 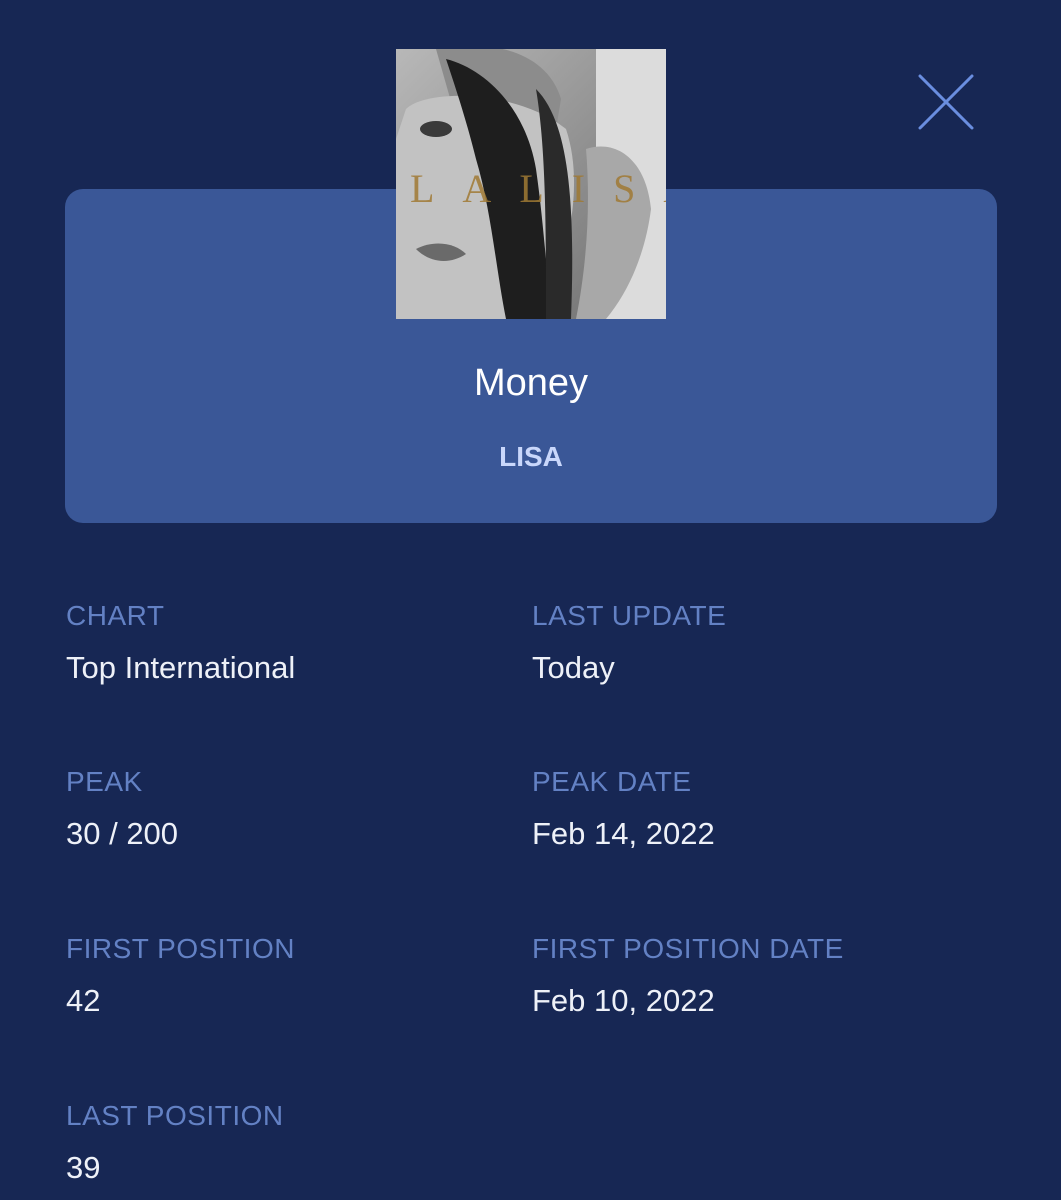 I want to click on detail-last-position-value: 39, so click(x=83, y=1167).